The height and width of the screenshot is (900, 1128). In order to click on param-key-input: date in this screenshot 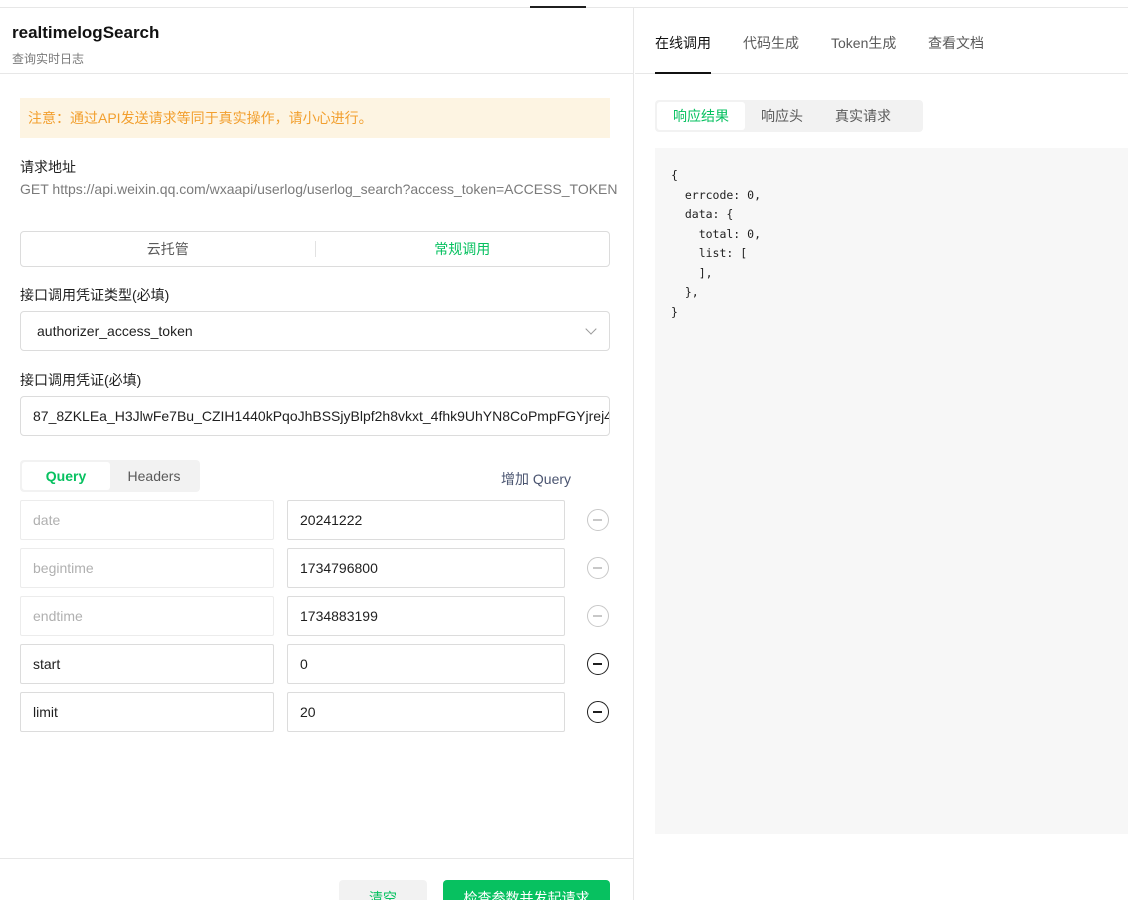, I will do `click(147, 520)`.